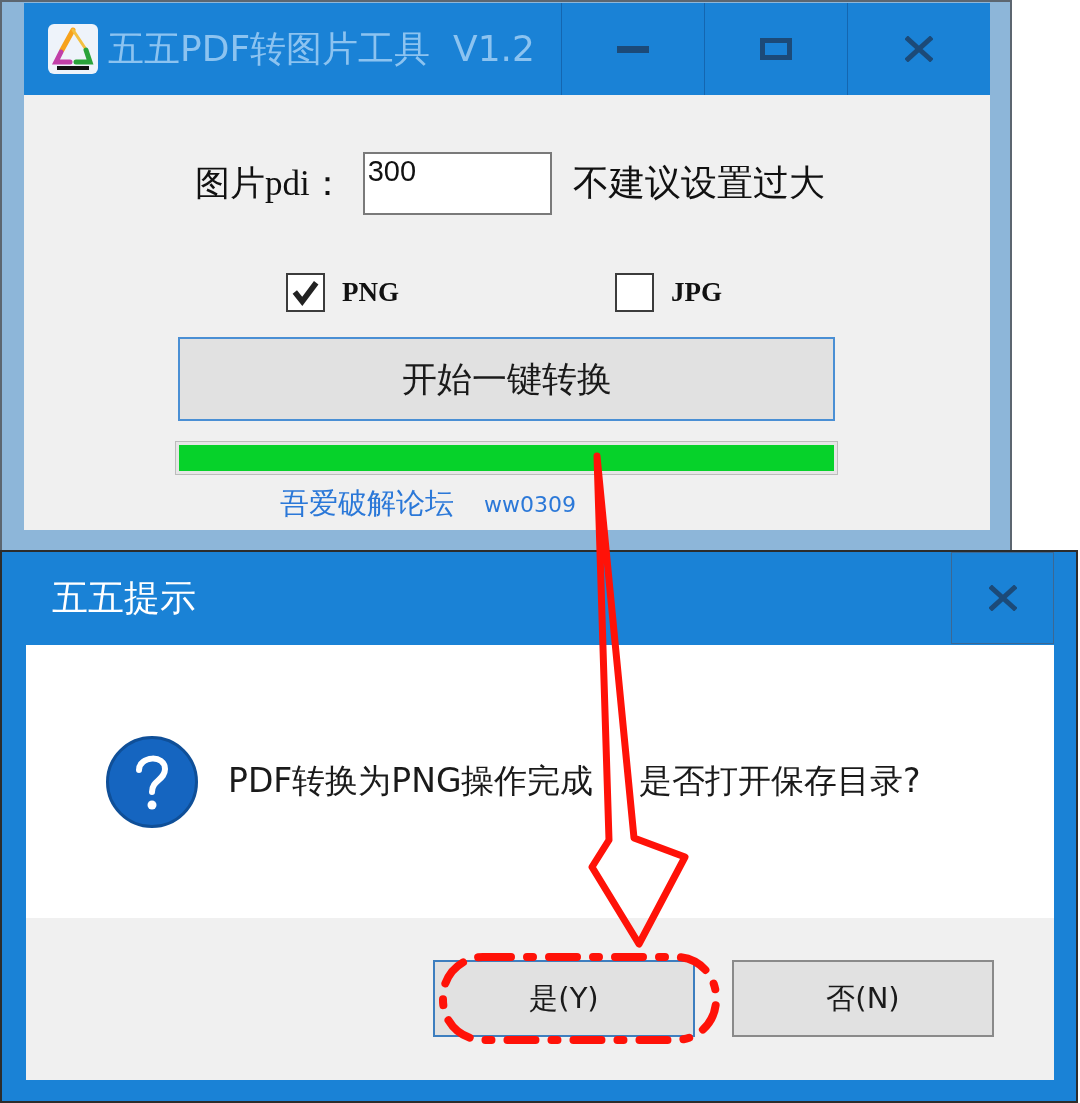  What do you see at coordinates (530, 504) in the screenshot?
I see `author-link: ww0309` at bounding box center [530, 504].